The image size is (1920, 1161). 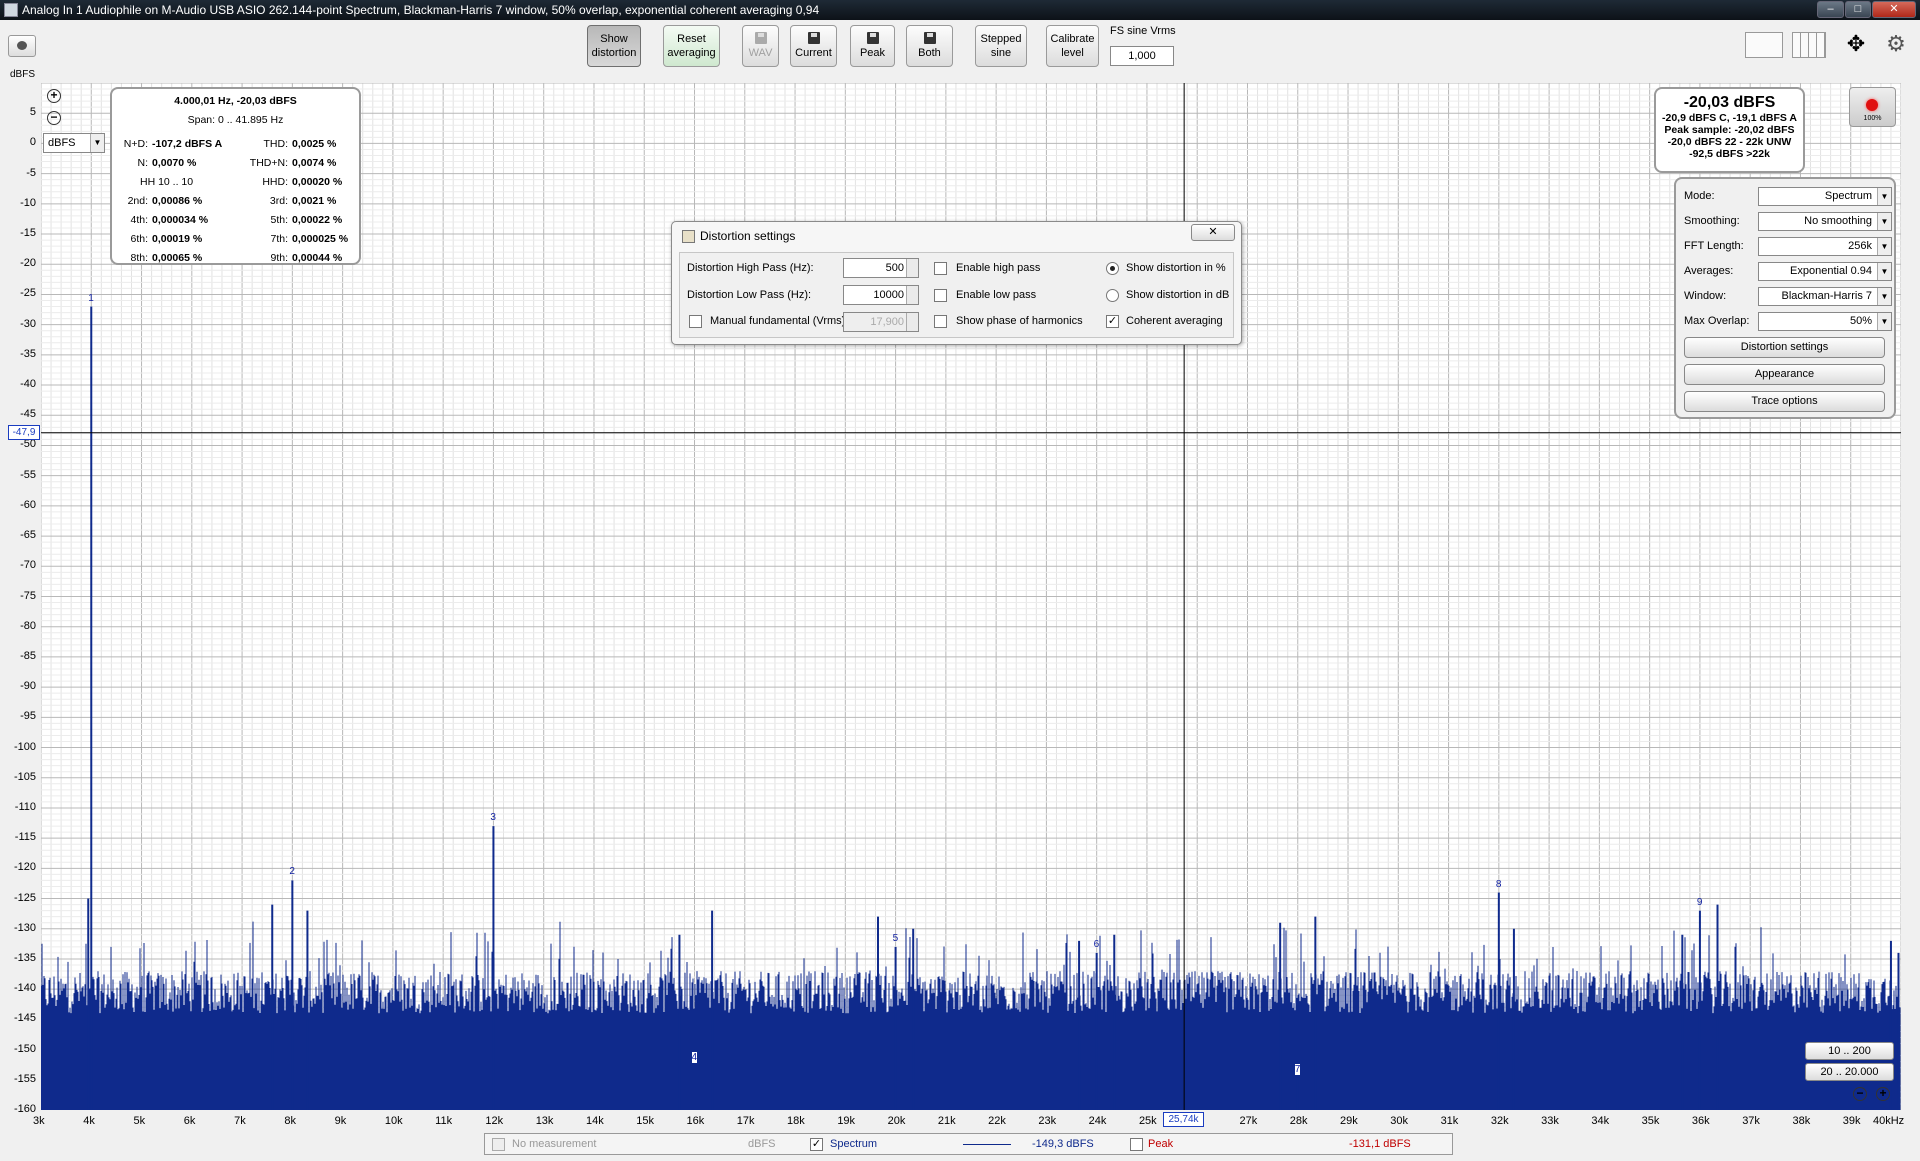 I want to click on readout-value: 0,0025 %, so click(x=314, y=144).